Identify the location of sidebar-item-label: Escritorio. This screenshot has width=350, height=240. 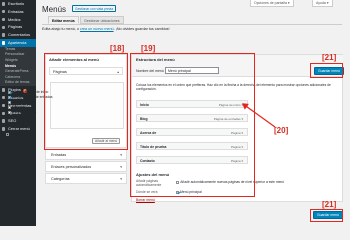
(16, 3).